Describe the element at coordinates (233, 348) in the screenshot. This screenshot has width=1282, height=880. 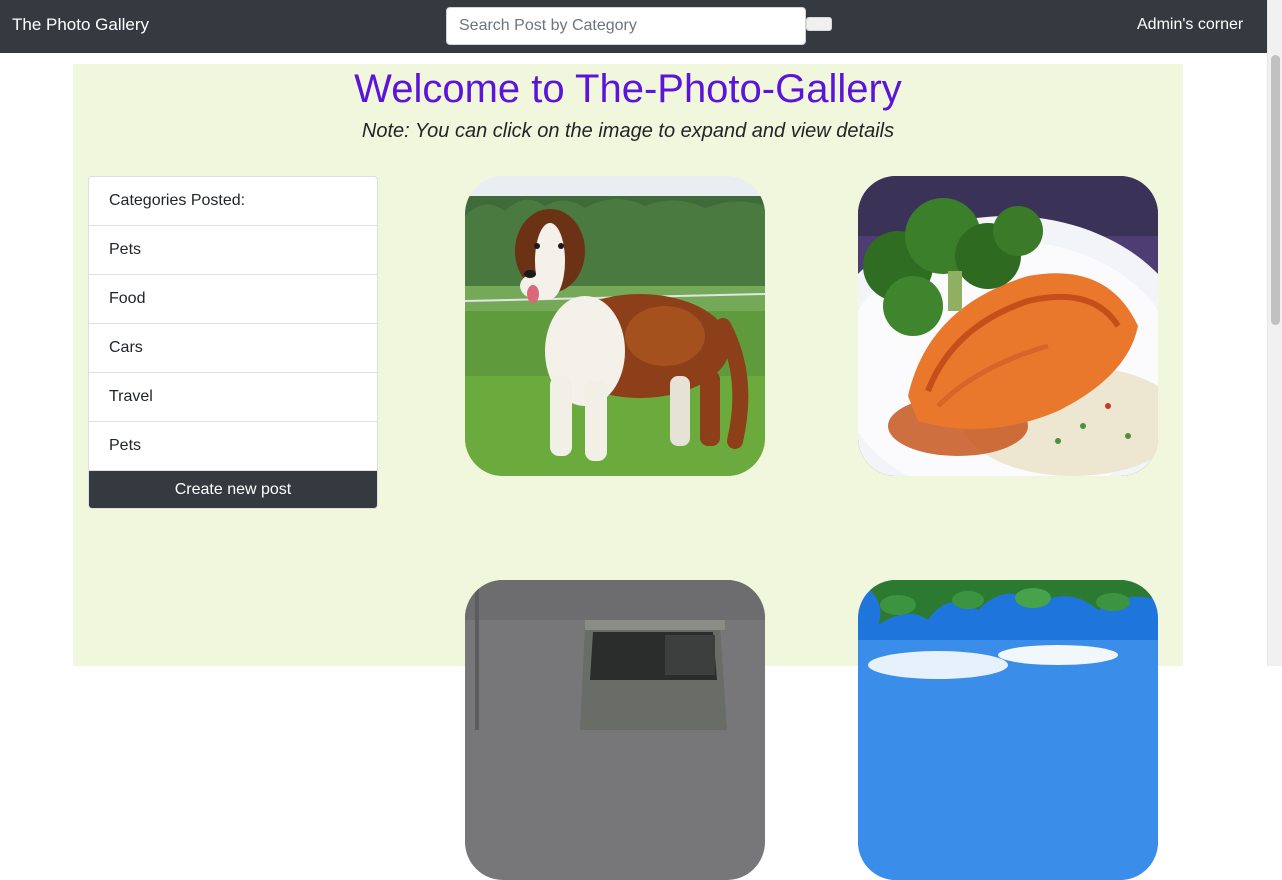
I see `category-item-cars: Cars` at that location.